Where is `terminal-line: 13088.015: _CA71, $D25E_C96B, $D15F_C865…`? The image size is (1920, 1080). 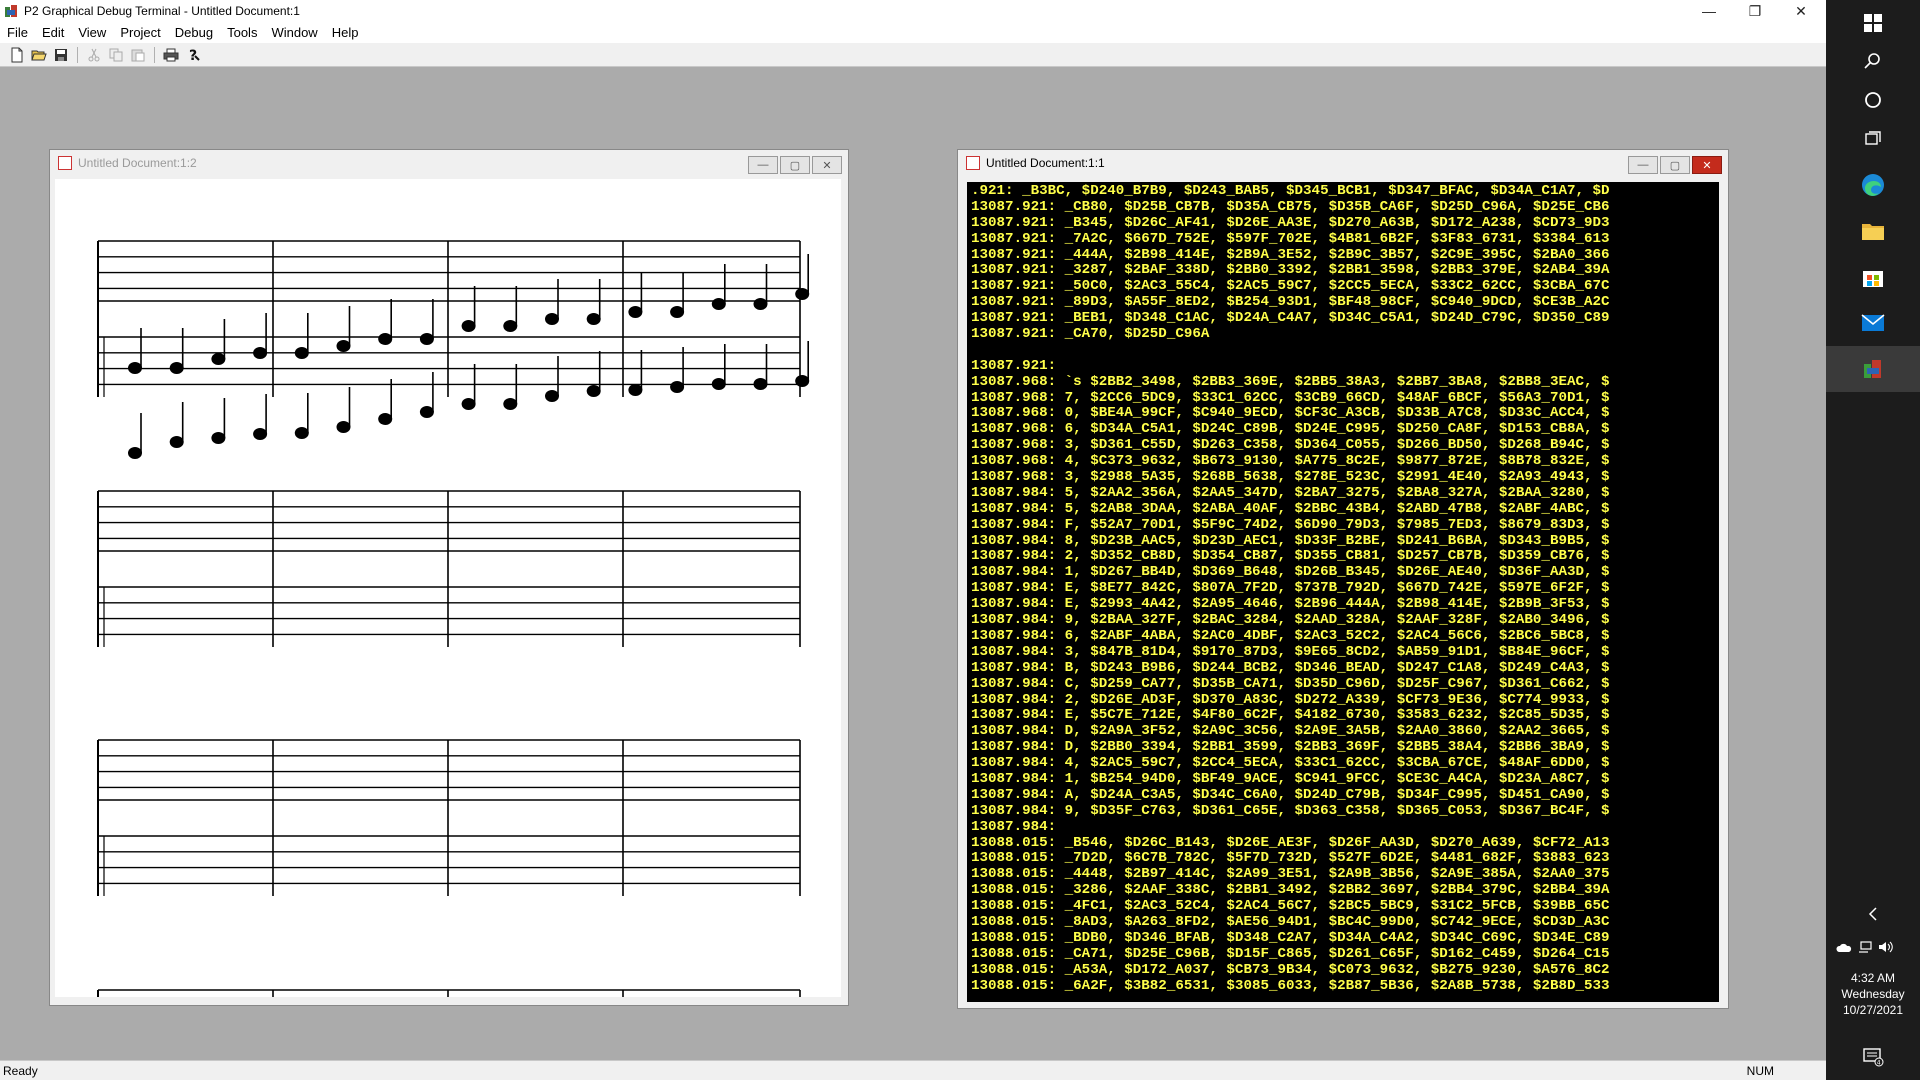
terminal-line: 13088.015: _CA71, $D25E_C96B, $D15F_C865… is located at coordinates (1290, 953).